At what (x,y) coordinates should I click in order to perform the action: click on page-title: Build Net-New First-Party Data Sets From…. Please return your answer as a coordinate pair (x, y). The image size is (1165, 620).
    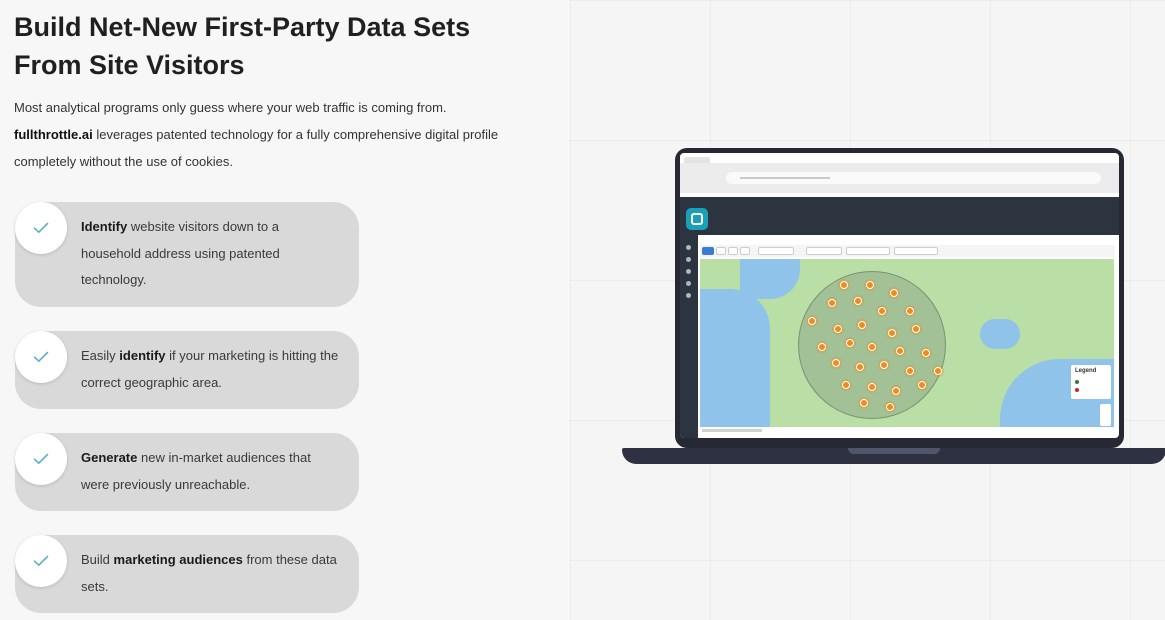
    Looking at the image, I should click on (294, 46).